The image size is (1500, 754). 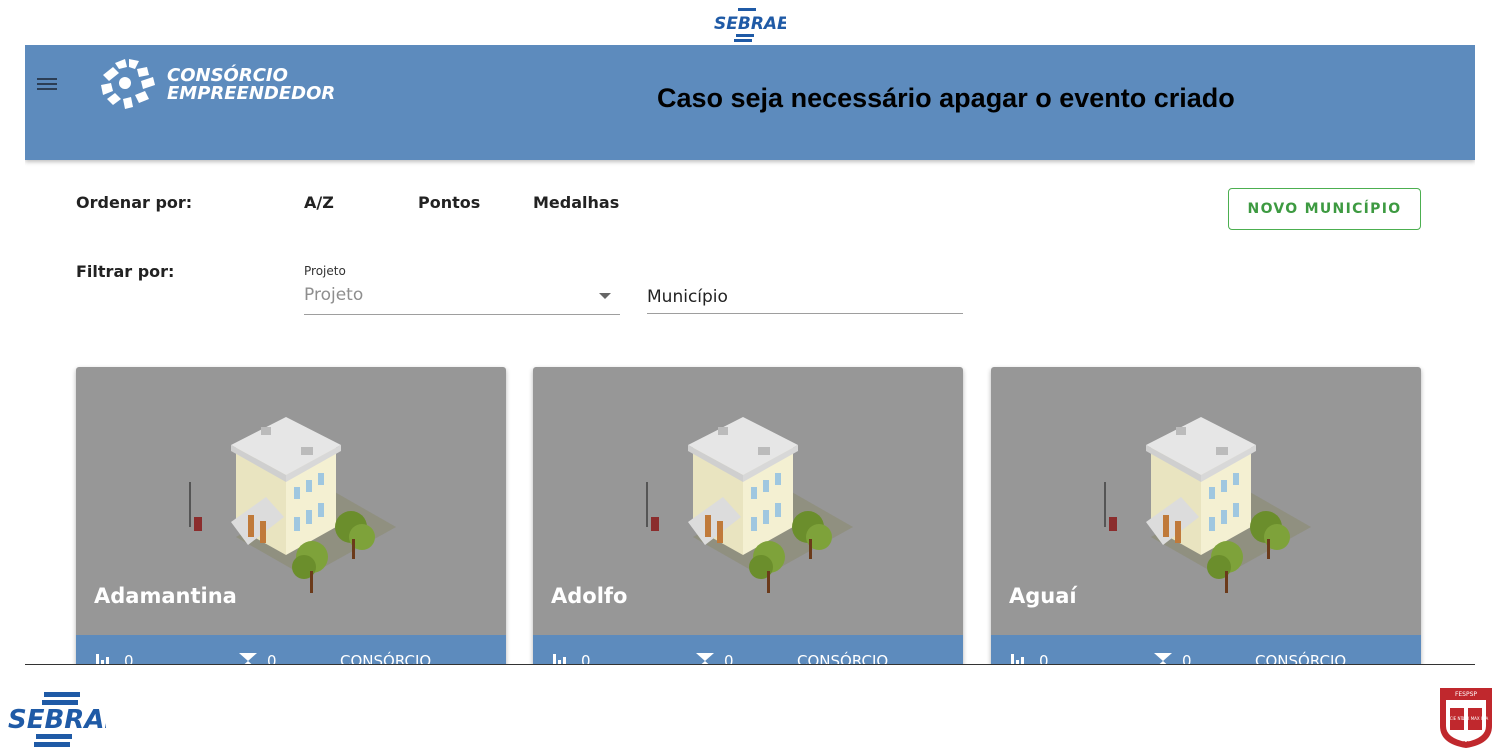 I want to click on card-title: Adamantina, so click(x=165, y=596).